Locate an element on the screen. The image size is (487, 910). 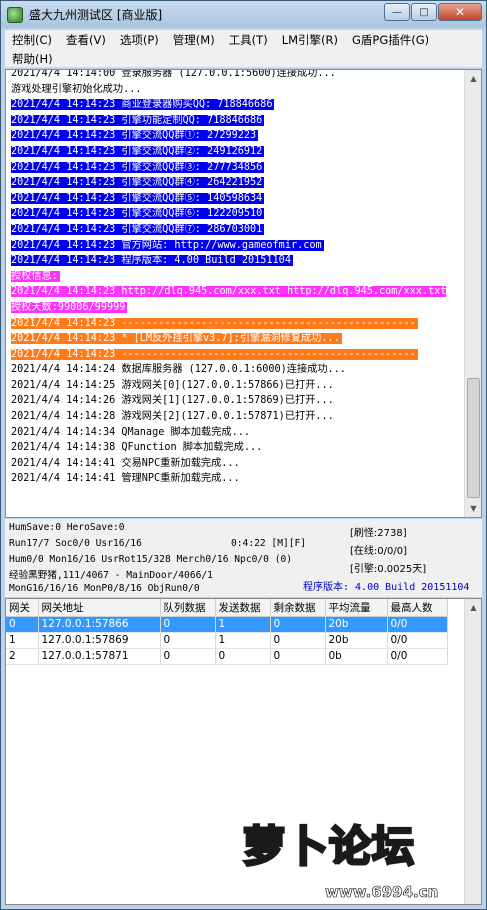
column-header: 剩余数据 is located at coordinates (298, 608).